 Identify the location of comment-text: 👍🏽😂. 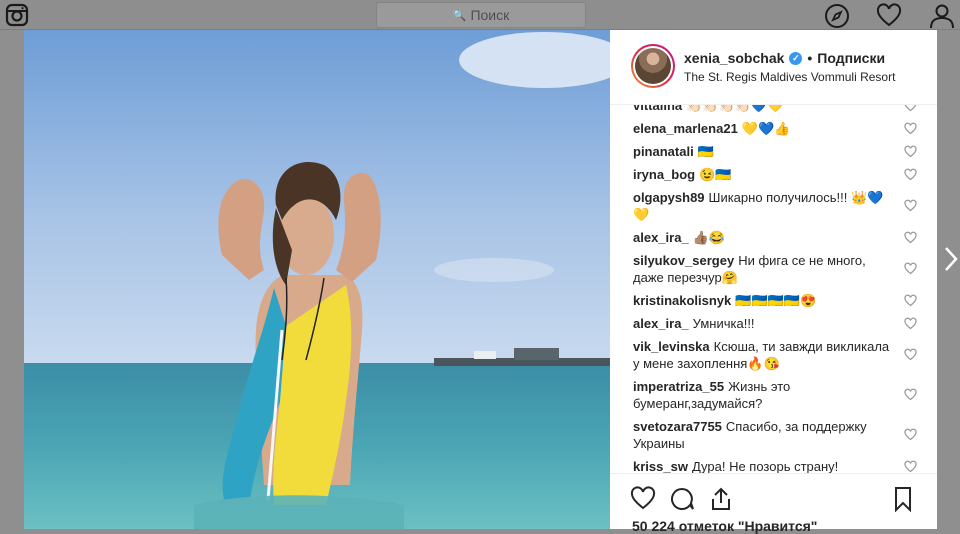
(709, 237).